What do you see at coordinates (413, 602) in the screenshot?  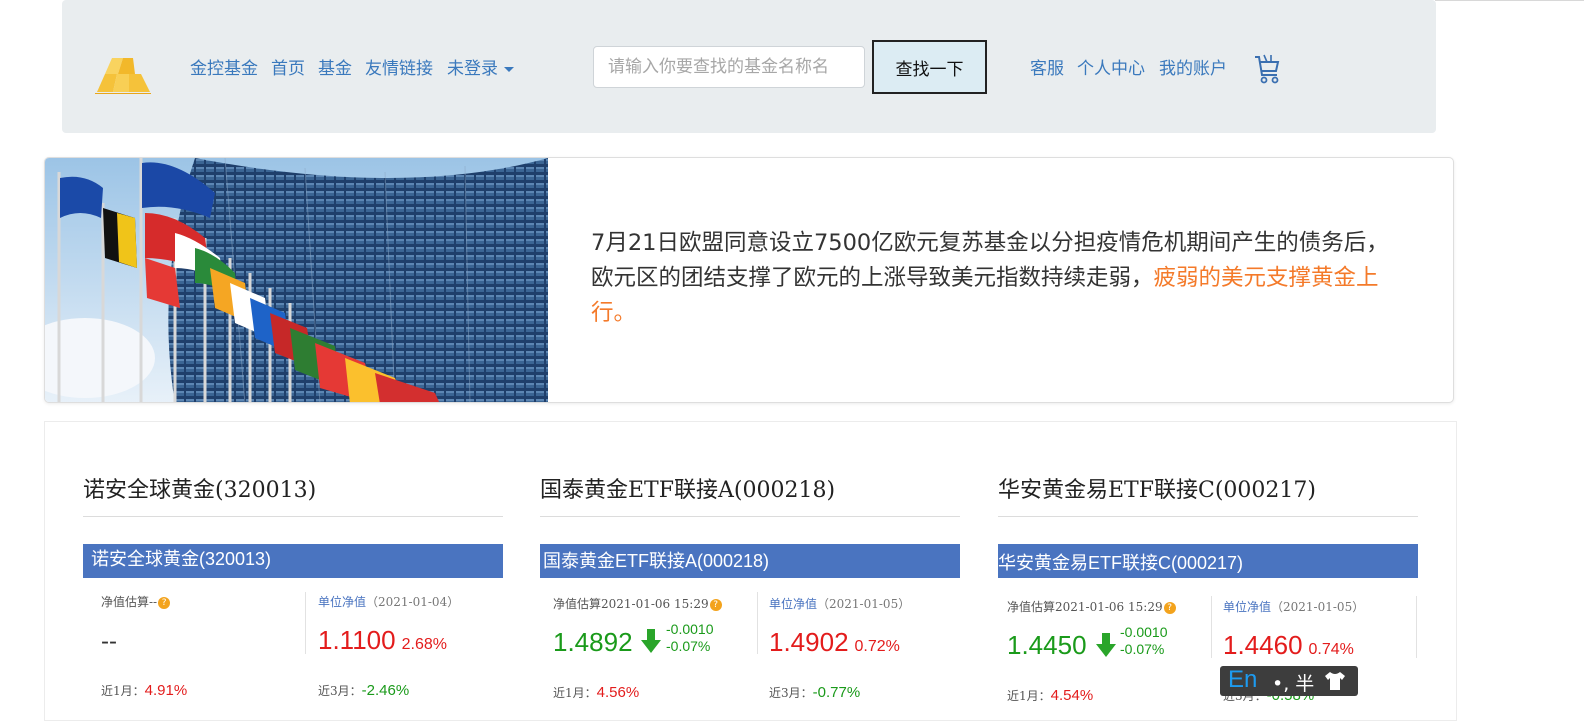 I see `unit-nav-date: （2021-01-04）` at bounding box center [413, 602].